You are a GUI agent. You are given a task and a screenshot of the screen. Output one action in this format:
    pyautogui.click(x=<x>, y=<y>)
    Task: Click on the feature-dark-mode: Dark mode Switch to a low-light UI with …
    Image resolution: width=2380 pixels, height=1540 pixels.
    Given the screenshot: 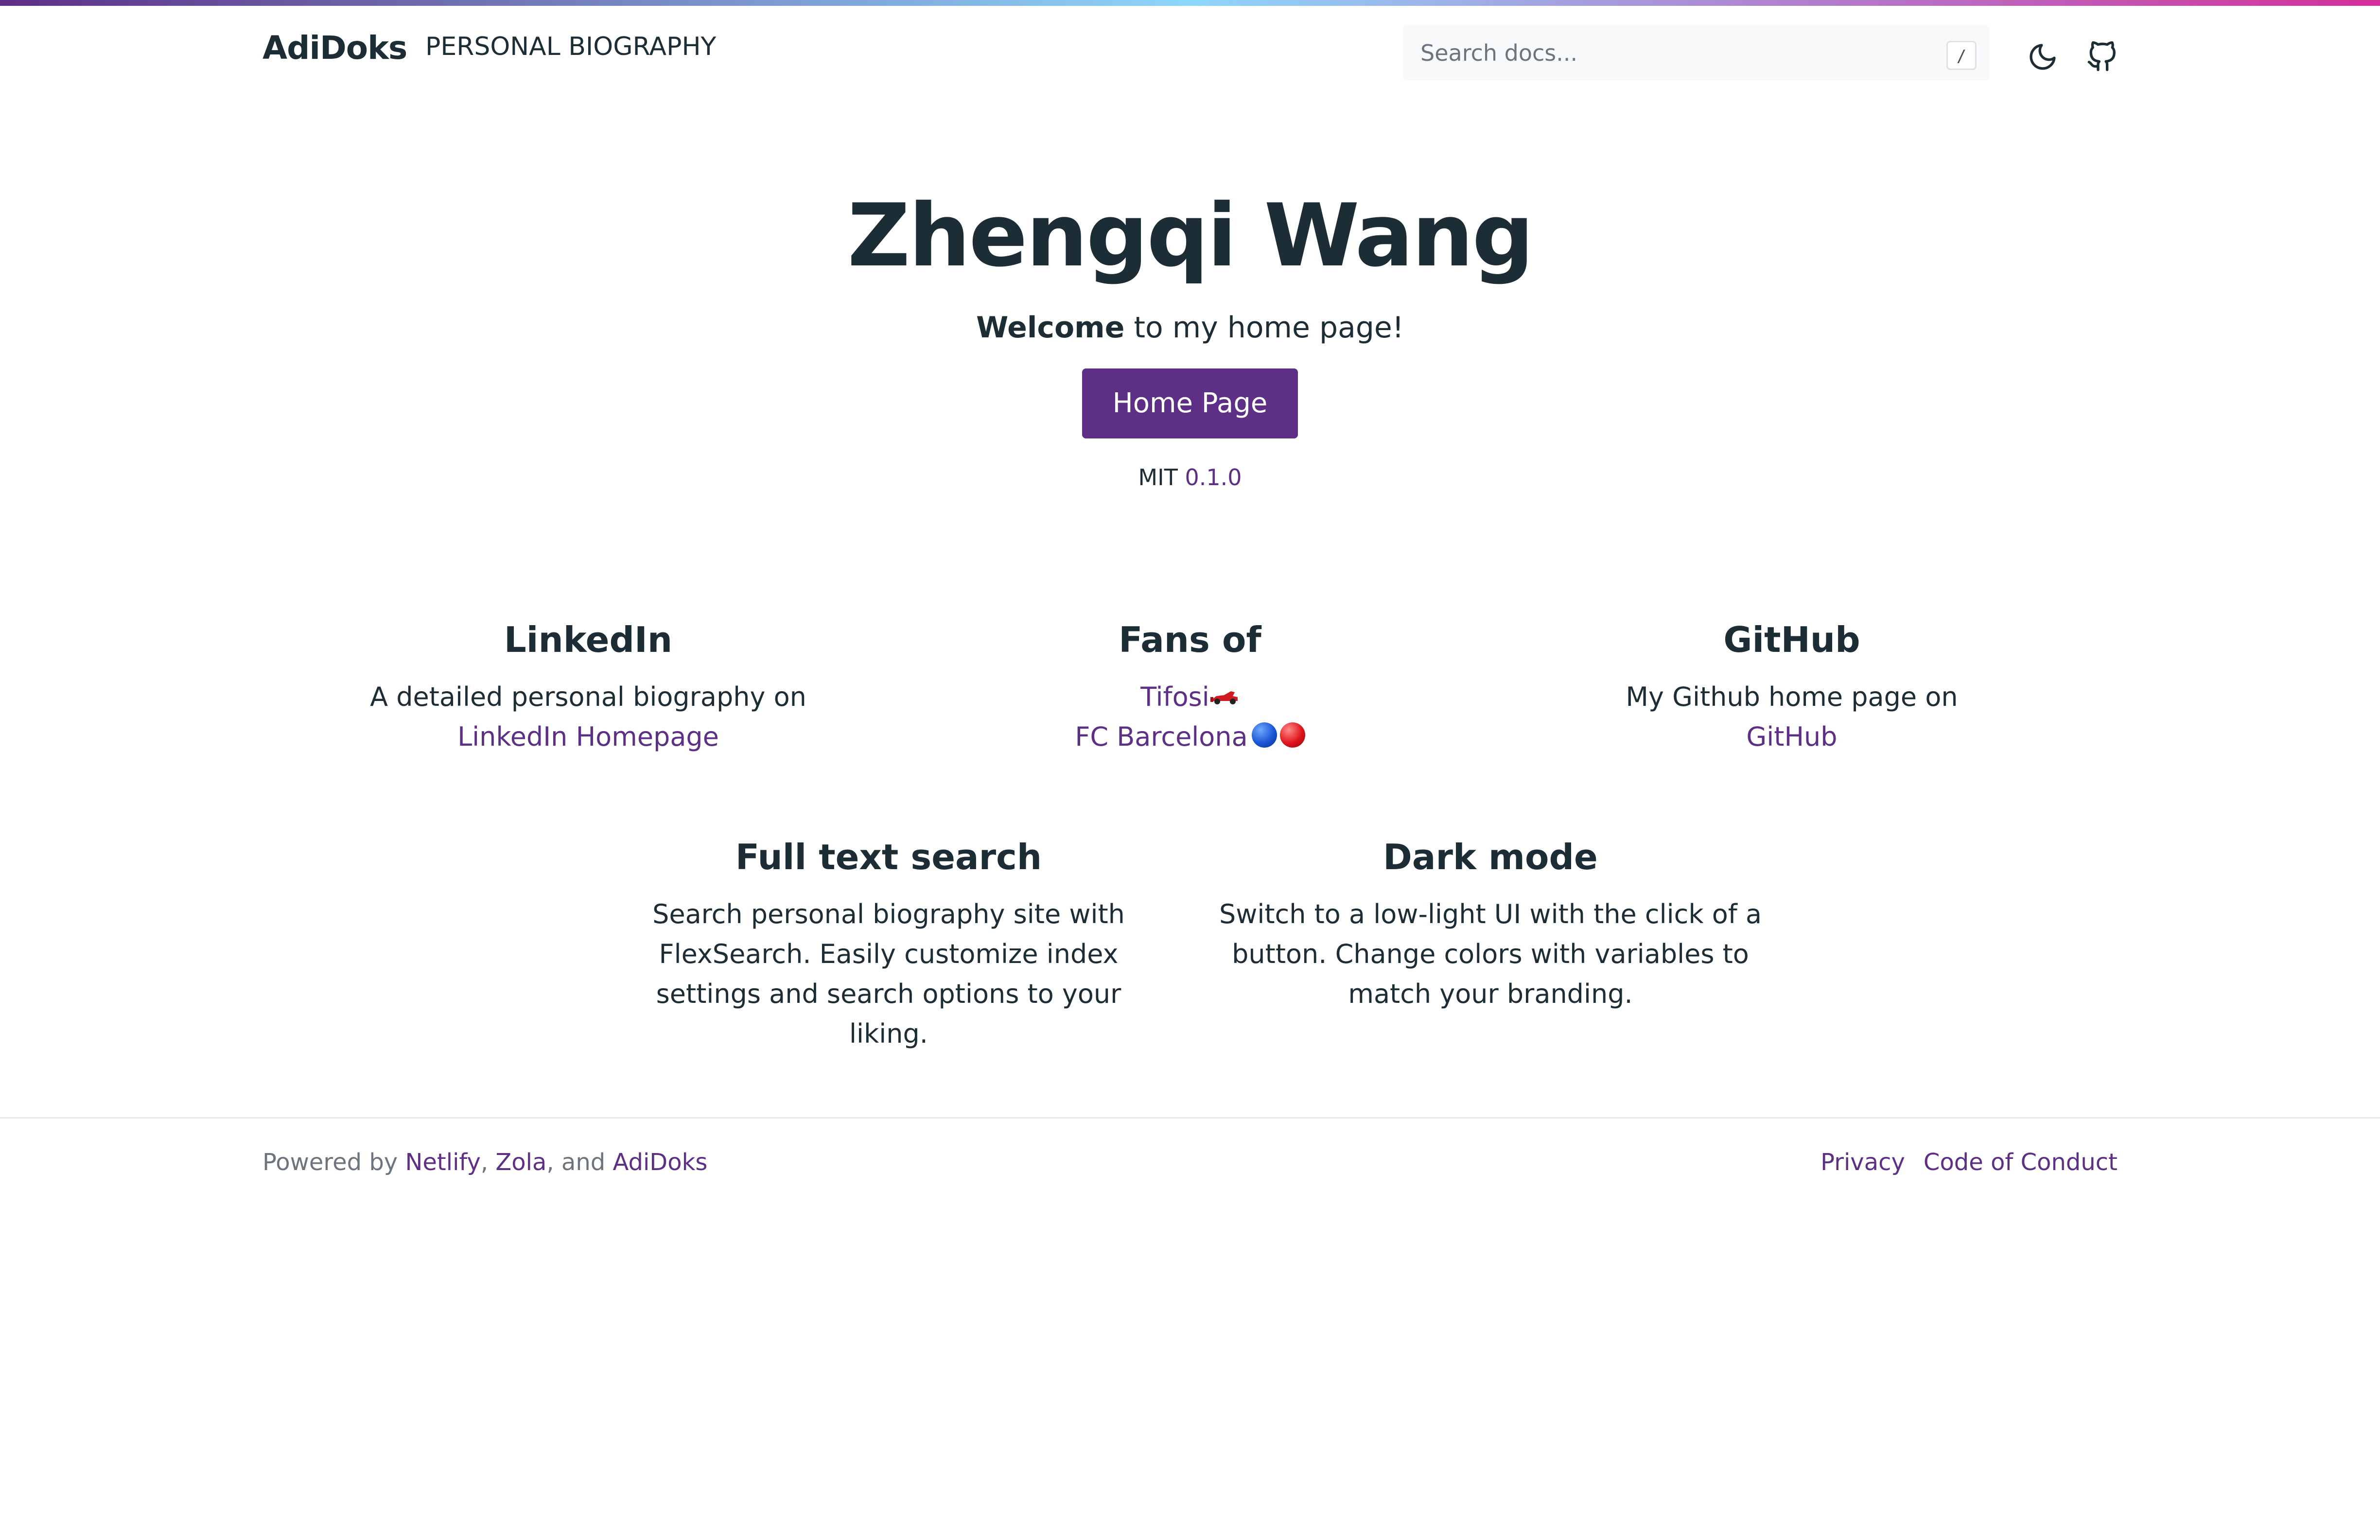 What is the action you would take?
    pyautogui.click(x=1490, y=922)
    